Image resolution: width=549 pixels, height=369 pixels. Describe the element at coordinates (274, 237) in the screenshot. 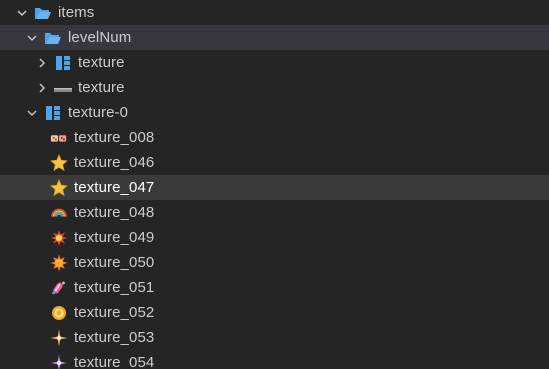

I see `tree-node-texture-049: texture_049` at that location.